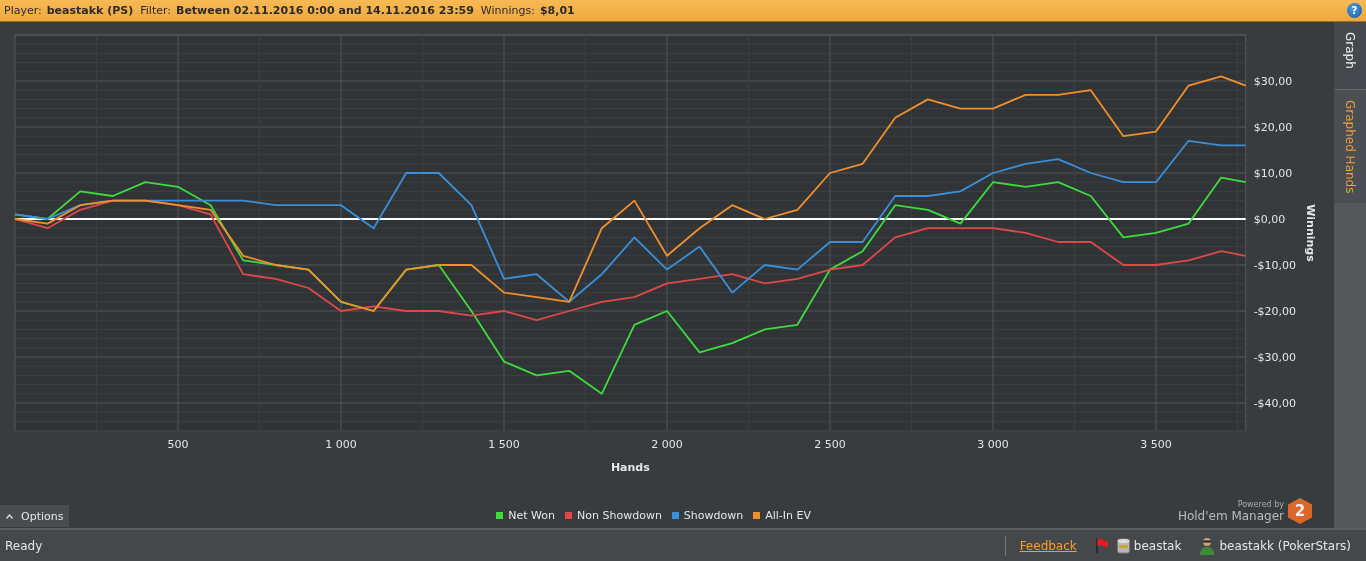  I want to click on y-tick-label: -$20,00, so click(1275, 311).